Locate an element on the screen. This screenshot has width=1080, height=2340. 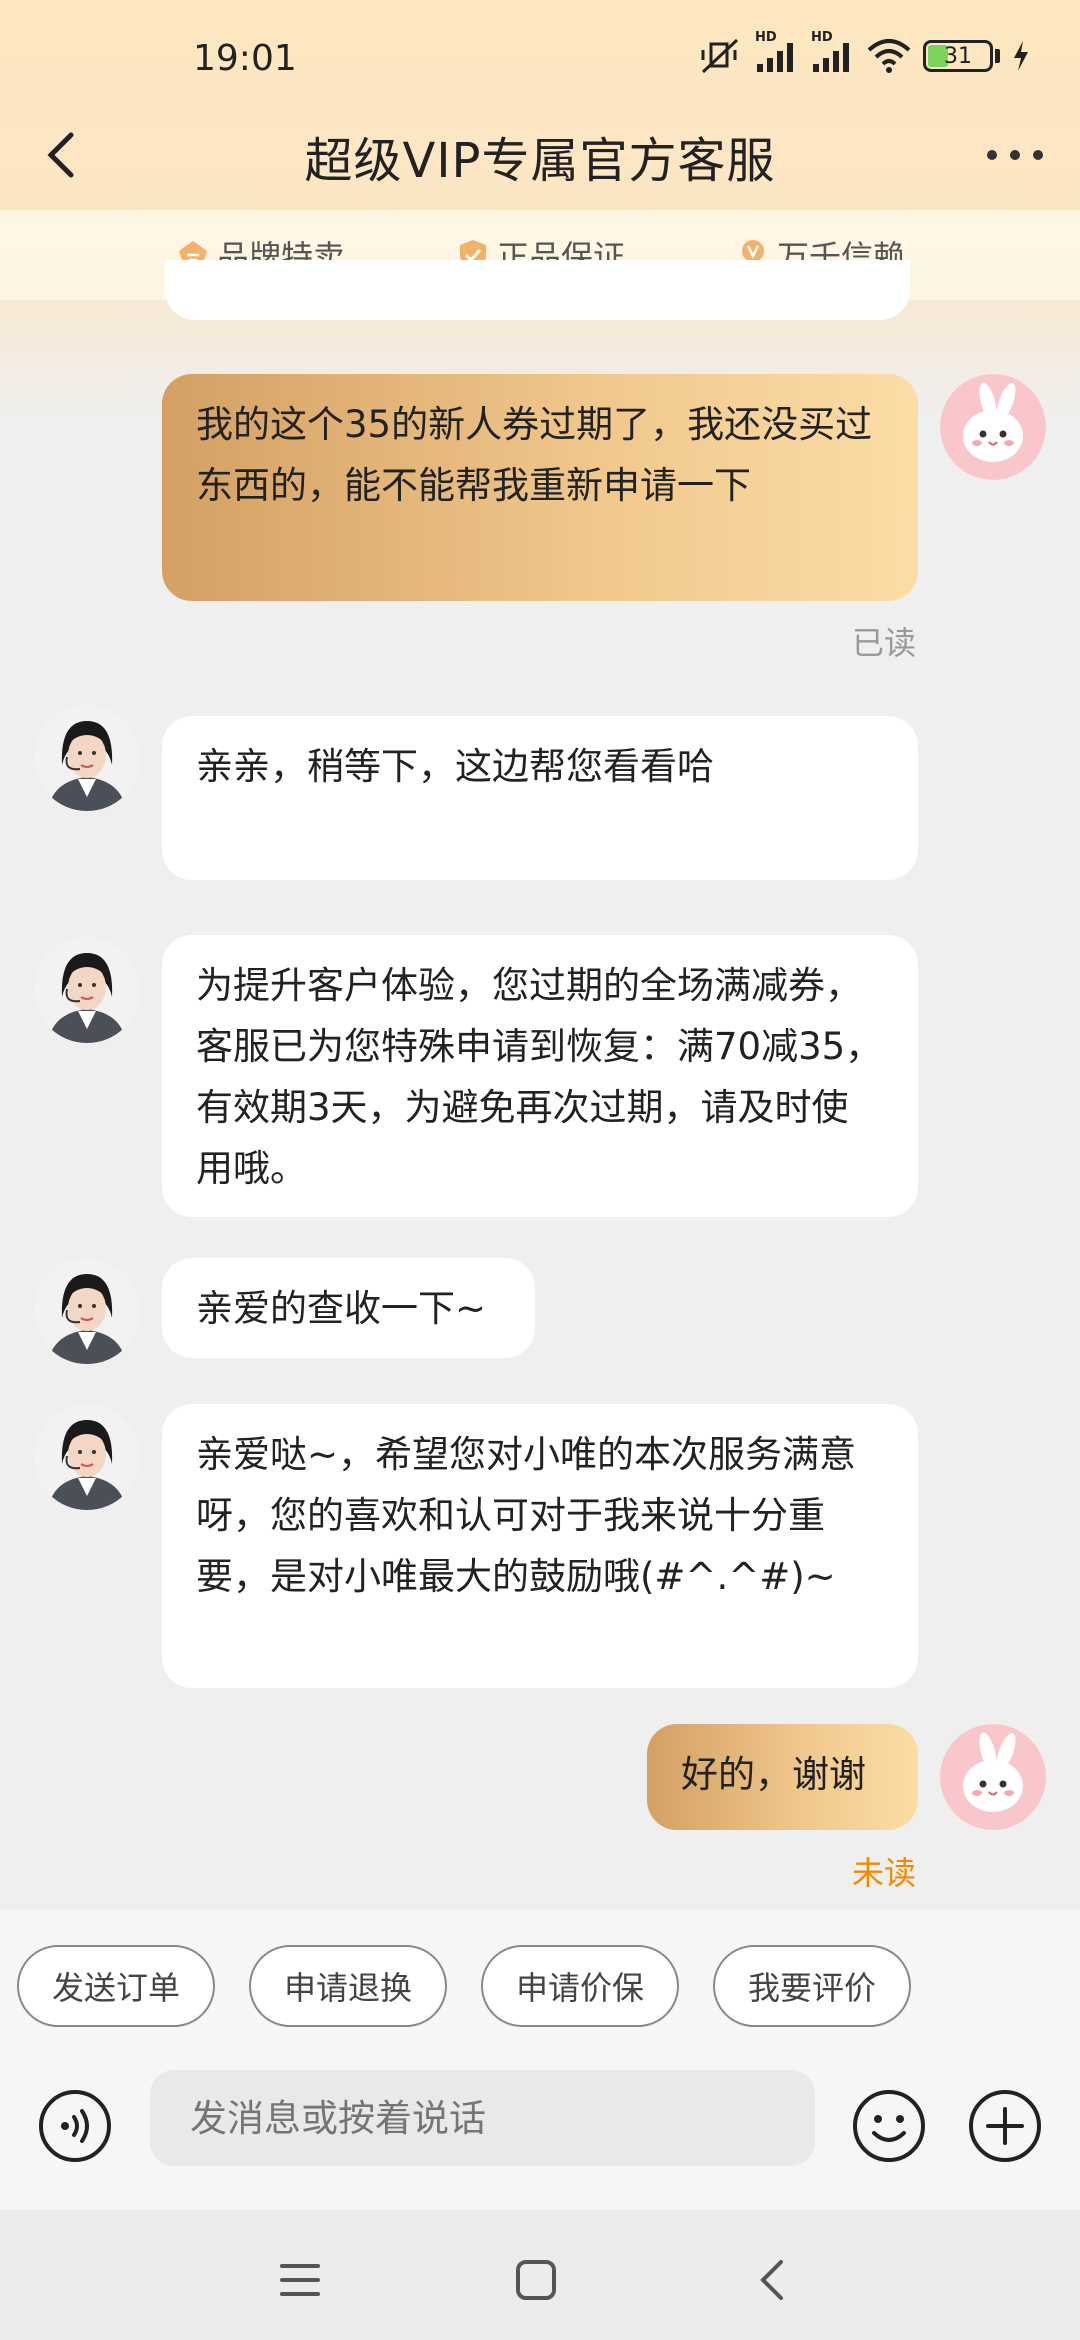
home-square-icon is located at coordinates (536, 2280).